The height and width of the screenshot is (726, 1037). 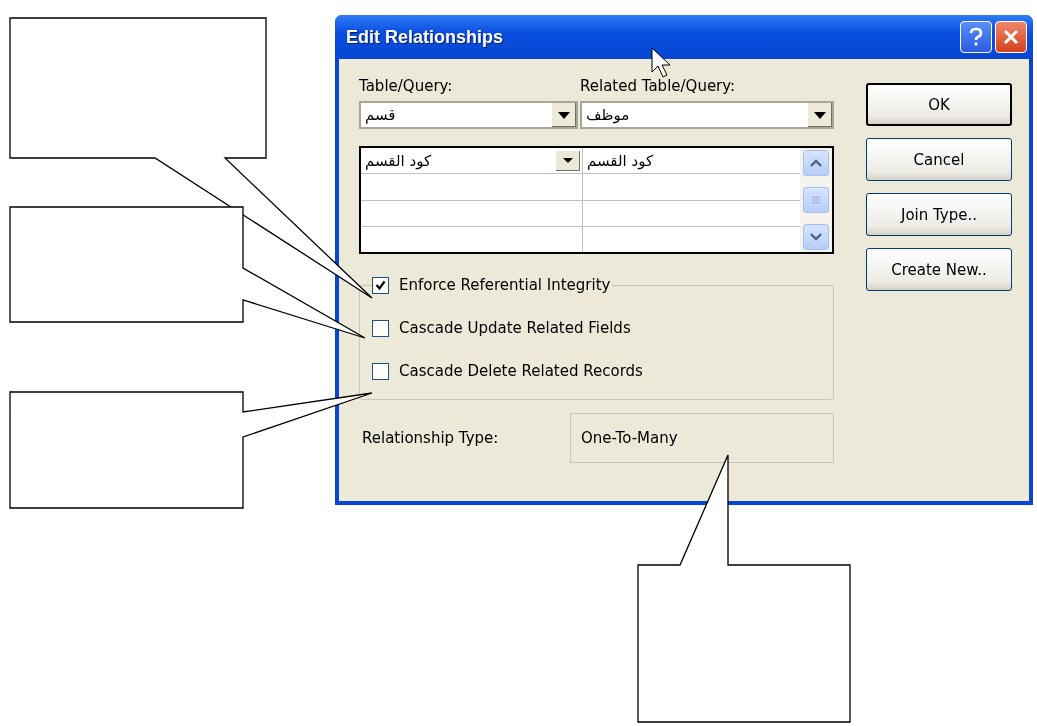 What do you see at coordinates (661, 62) in the screenshot?
I see `mouse-cursor-icon` at bounding box center [661, 62].